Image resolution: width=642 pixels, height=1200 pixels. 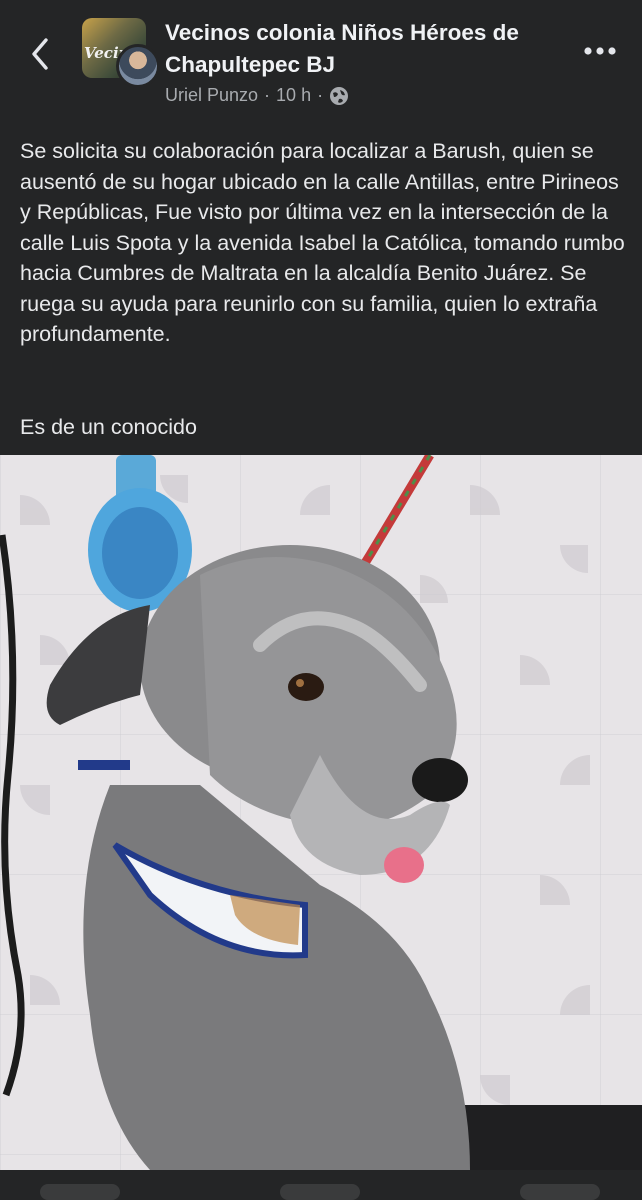 I want to click on back-button, so click(x=41, y=54).